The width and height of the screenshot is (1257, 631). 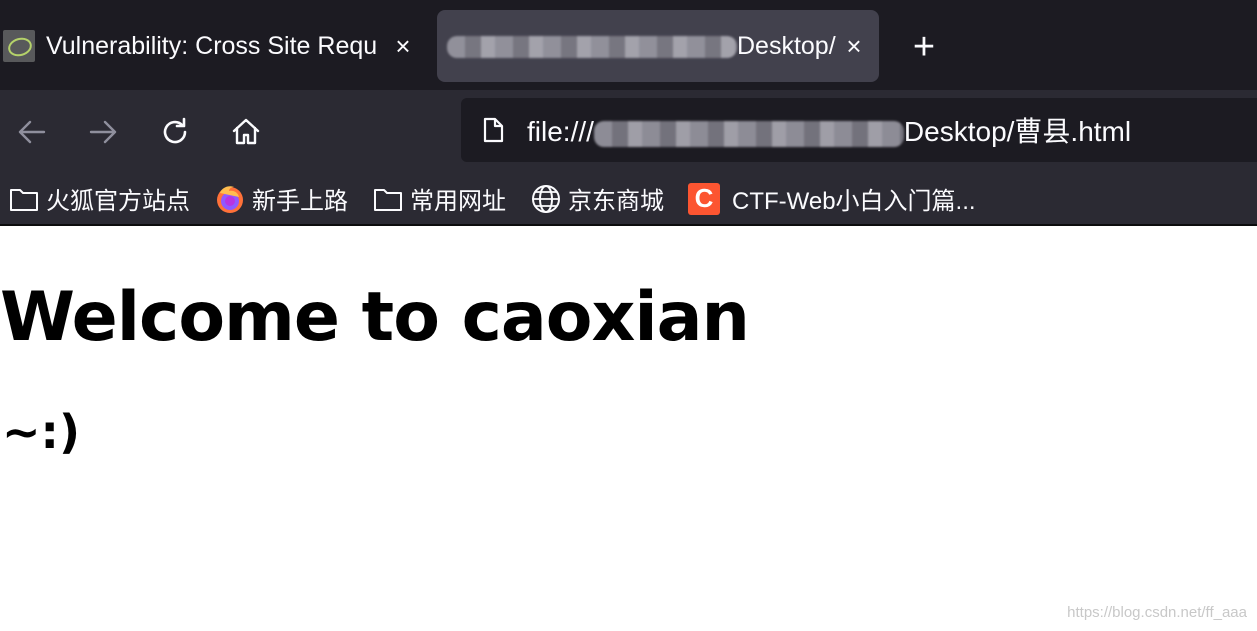 I want to click on url-text: file:/// Desktop/曹县.html, so click(x=829, y=130).